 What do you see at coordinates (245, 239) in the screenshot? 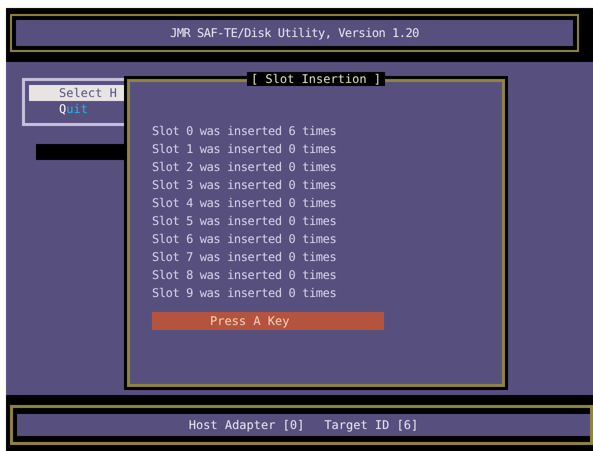
I see `slot-count-line: Slot 6 was inserted 0 times` at bounding box center [245, 239].